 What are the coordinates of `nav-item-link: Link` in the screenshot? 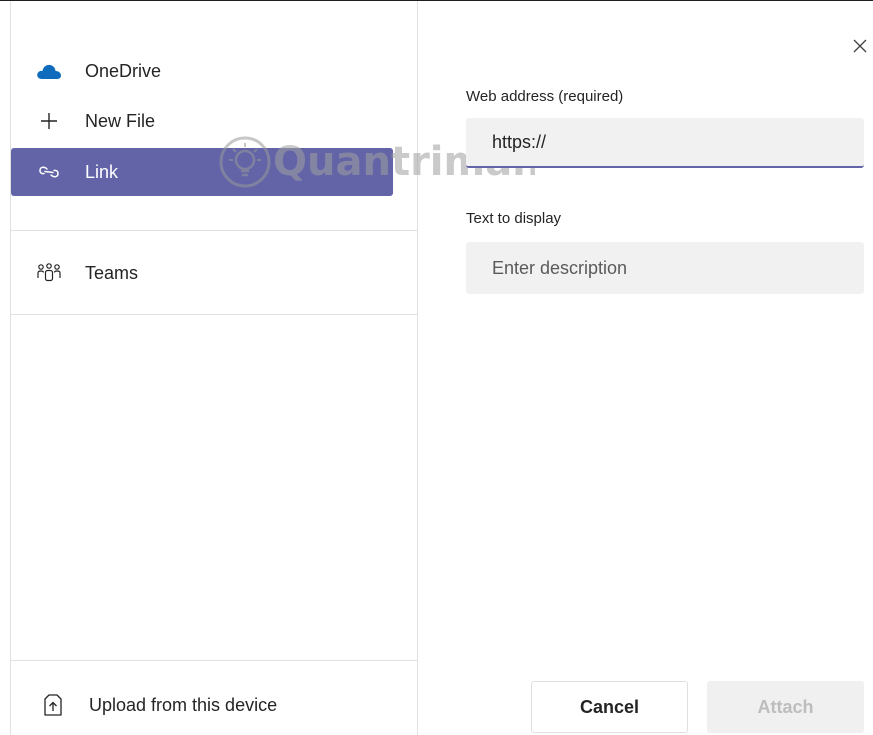 It's located at (202, 172).